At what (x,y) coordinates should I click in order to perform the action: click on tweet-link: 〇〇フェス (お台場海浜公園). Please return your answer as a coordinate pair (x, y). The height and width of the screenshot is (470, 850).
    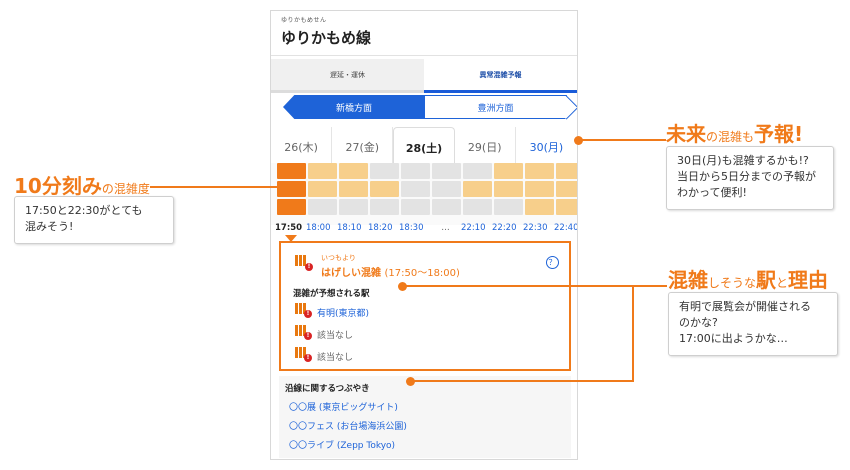
    Looking at the image, I should click on (348, 425).